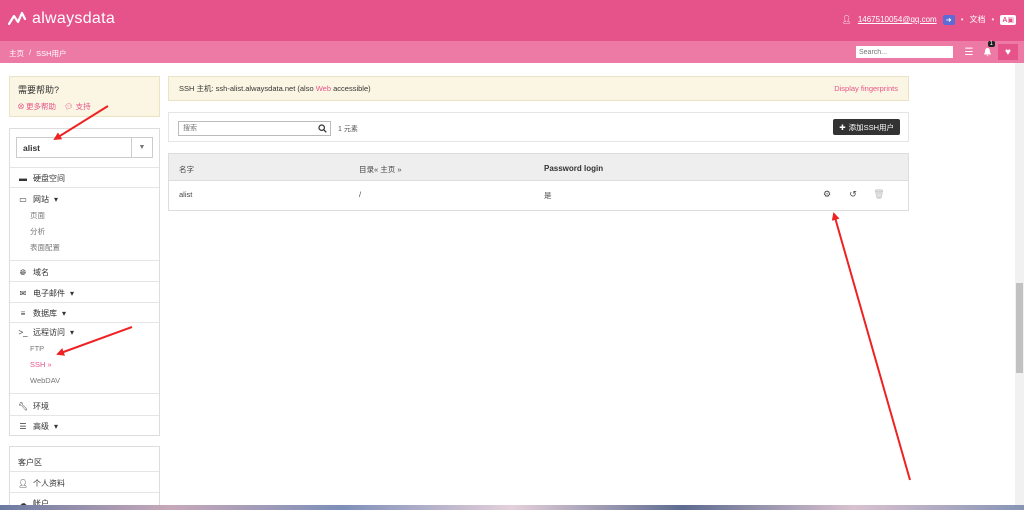 The width and height of the screenshot is (1024, 510). What do you see at coordinates (45, 247) in the screenshot?
I see `sidebar-subitem-config: 表面配置` at bounding box center [45, 247].